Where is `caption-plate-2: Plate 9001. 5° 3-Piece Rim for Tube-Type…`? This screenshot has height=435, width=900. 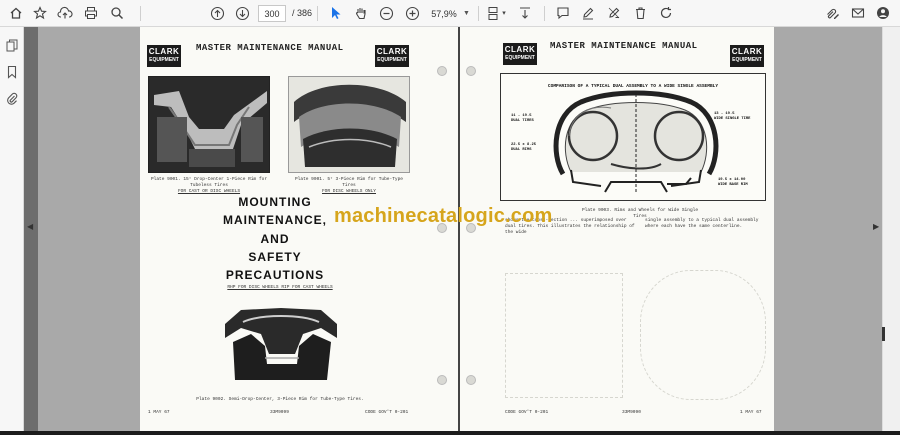
caption-plate-2: Plate 9001. 5° 3-Piece Rim for Tube-Type… is located at coordinates (349, 185).